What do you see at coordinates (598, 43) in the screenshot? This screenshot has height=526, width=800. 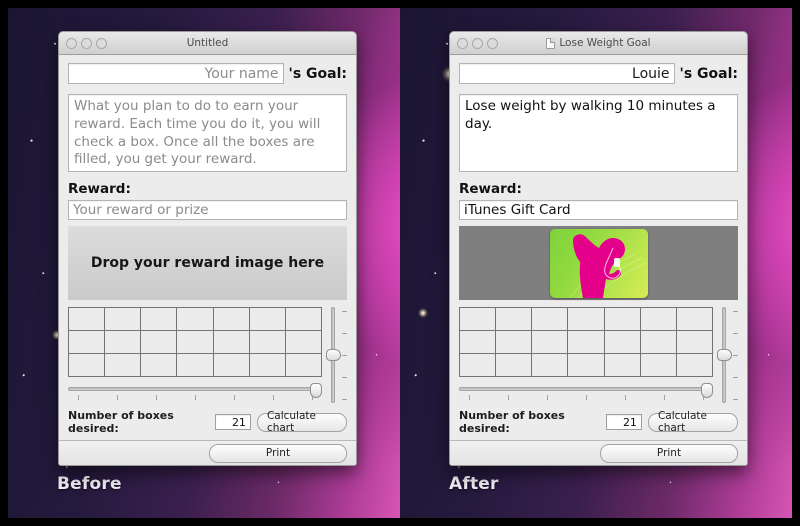 I see `window-titlebar: Lose Weight Goal` at bounding box center [598, 43].